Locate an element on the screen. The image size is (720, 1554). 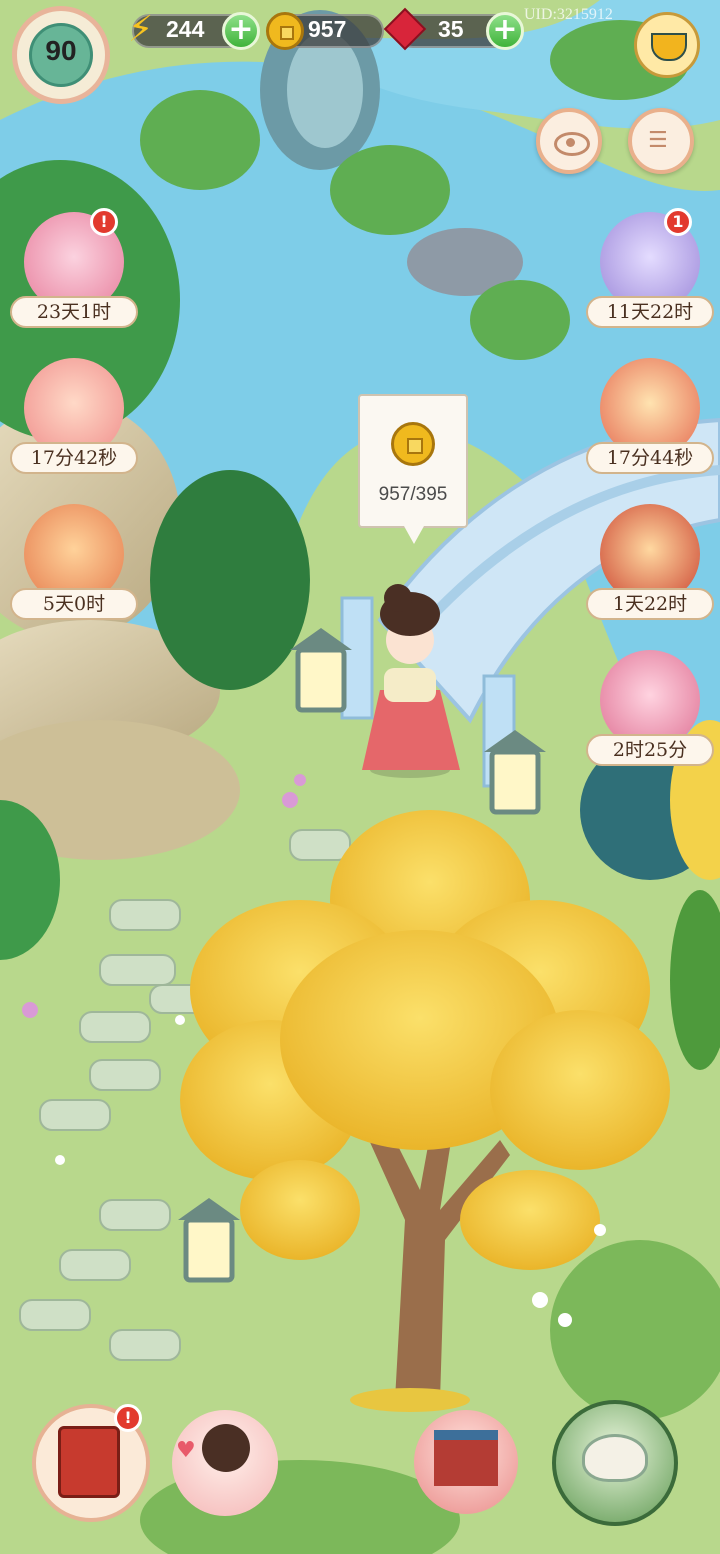
event-right-2: 17分44秒 is located at coordinates (650, 423).